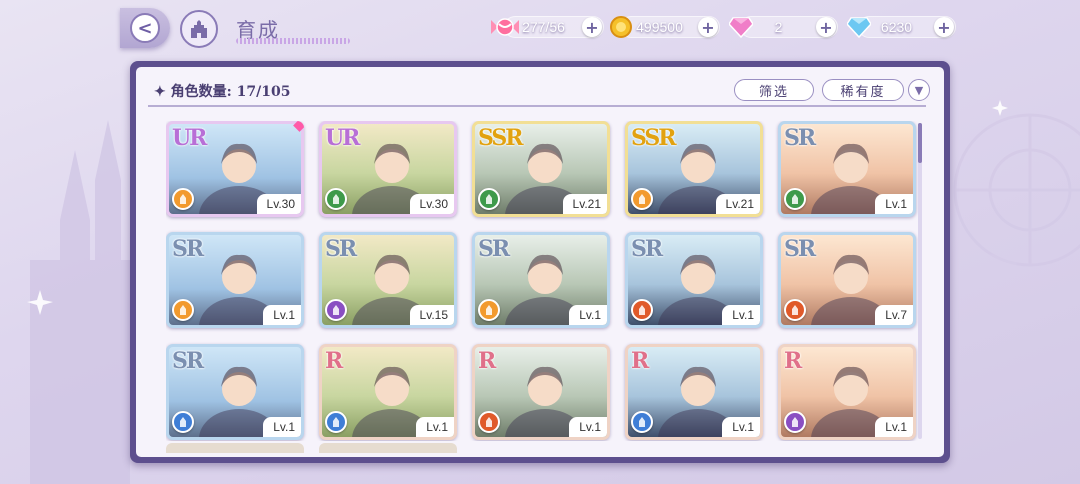 Image resolution: width=1080 pixels, height=484 pixels. What do you see at coordinates (293, 41) in the screenshot?
I see `title-underline-decoration` at bounding box center [293, 41].